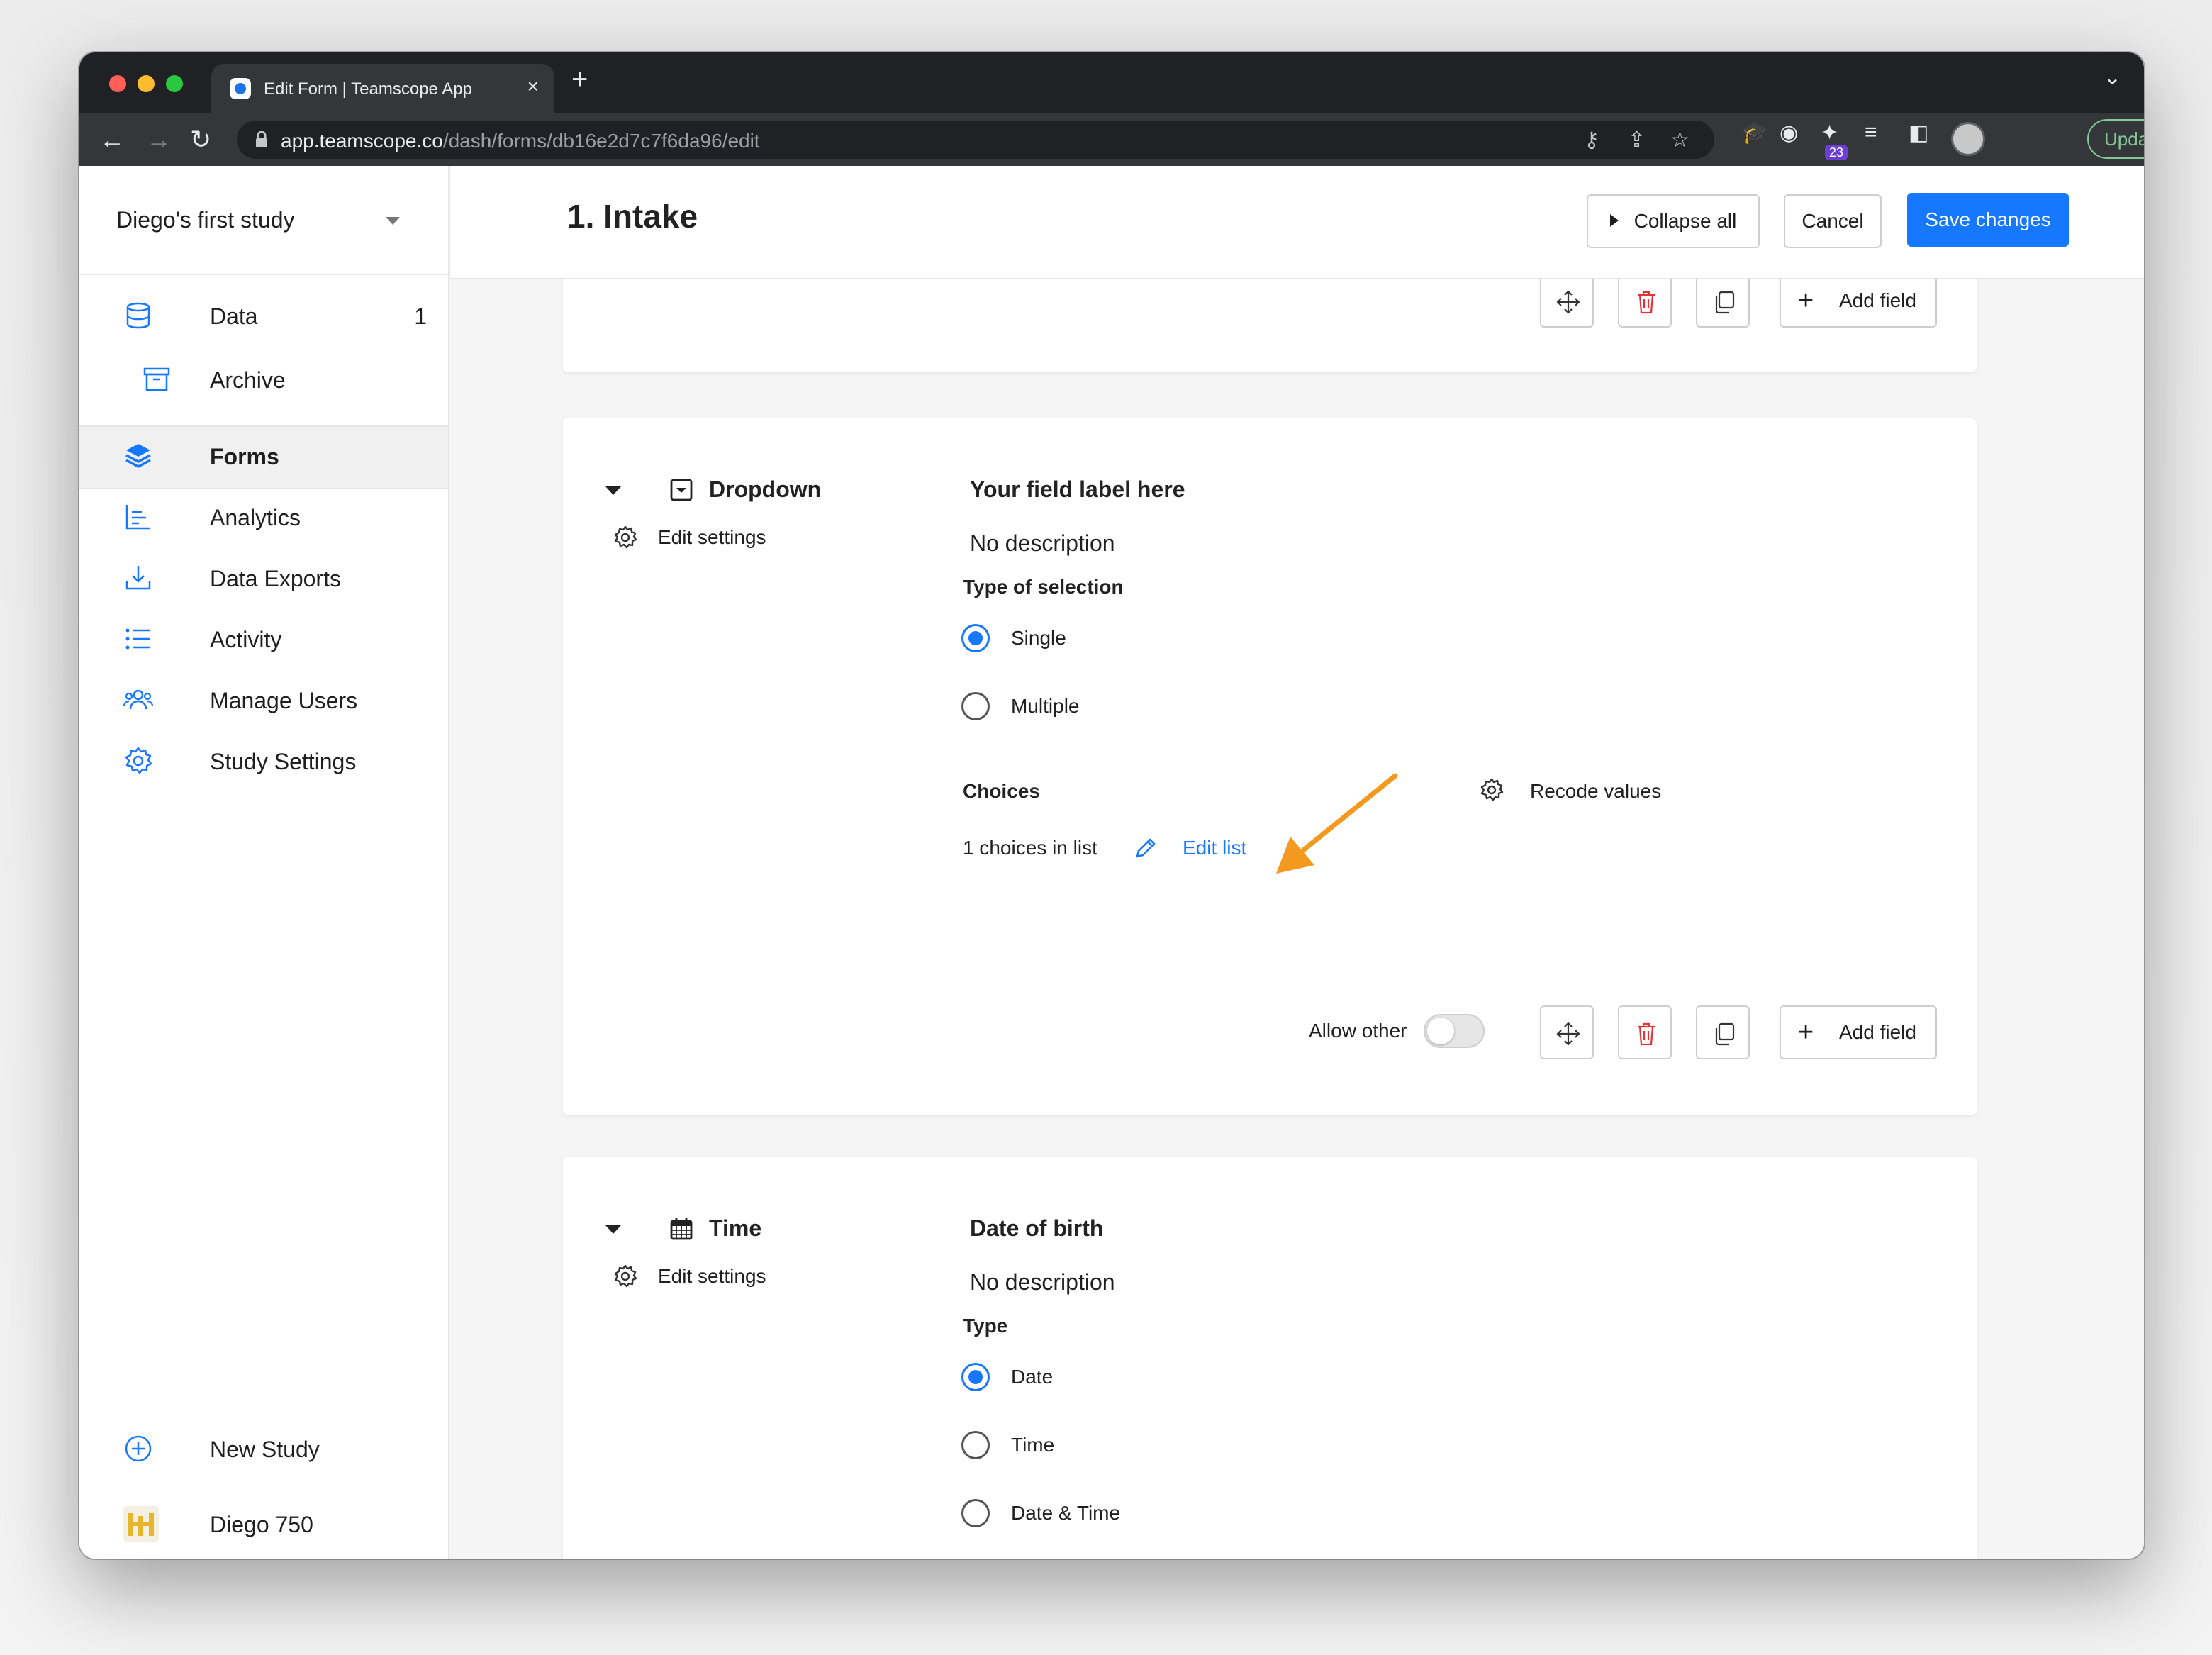 The height and width of the screenshot is (1655, 2212). I want to click on gear-icon, so click(1492, 789).